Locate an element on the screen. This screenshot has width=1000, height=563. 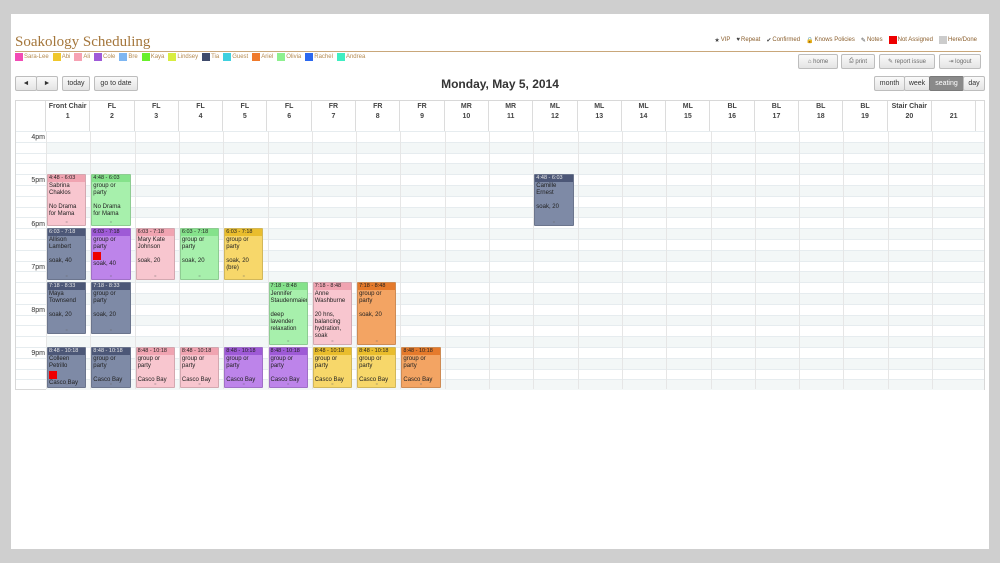
chair-column-header: FL 2 is located at coordinates (112, 116).